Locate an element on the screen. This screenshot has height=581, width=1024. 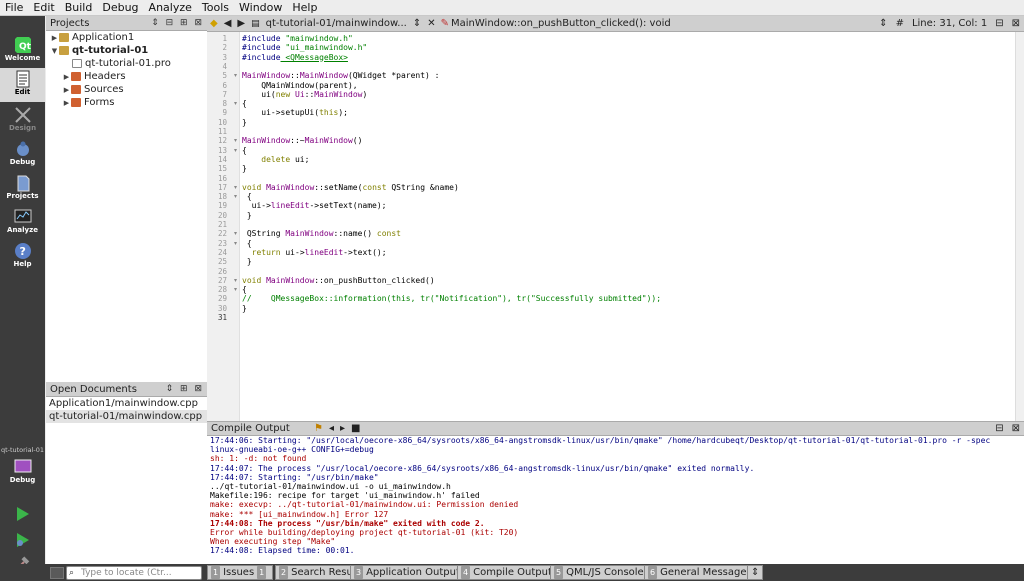
clear-output-icon: ■ is located at coordinates (355, 428).